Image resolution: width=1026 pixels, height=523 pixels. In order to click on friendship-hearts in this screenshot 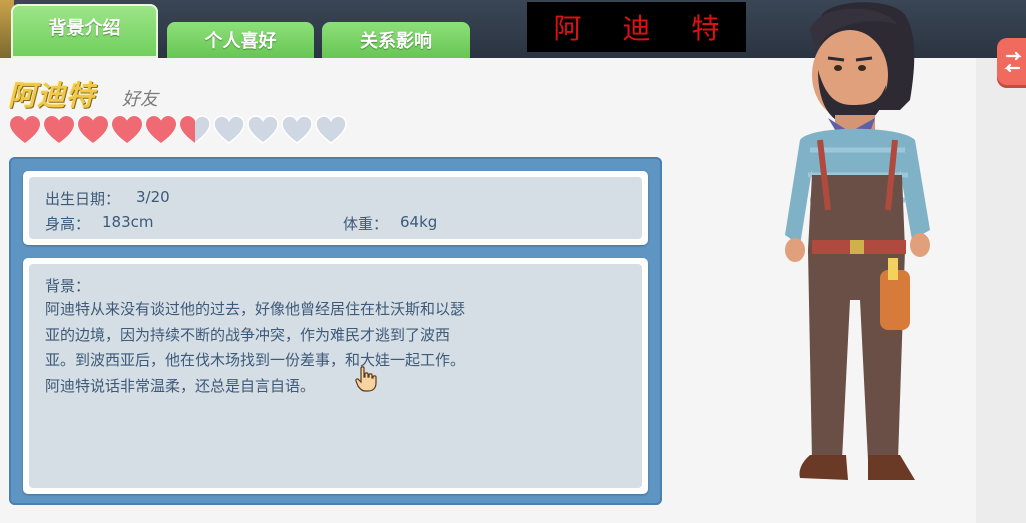, I will do `click(178, 130)`.